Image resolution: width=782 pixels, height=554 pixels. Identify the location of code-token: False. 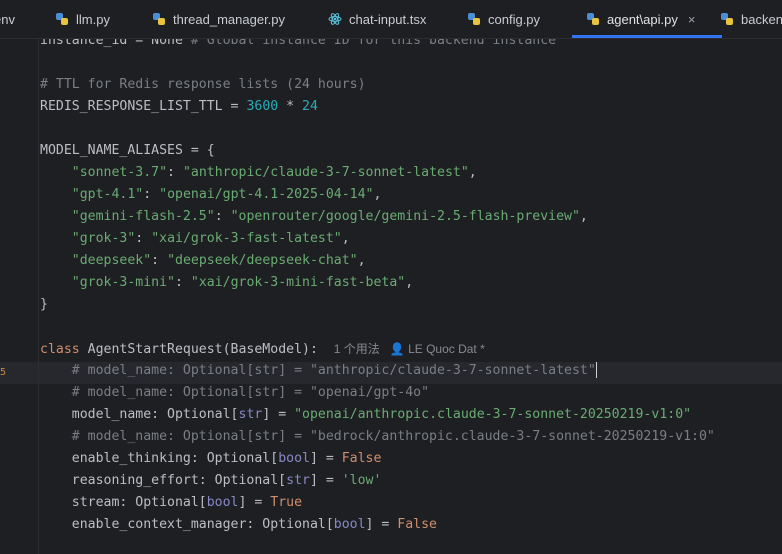
(417, 524).